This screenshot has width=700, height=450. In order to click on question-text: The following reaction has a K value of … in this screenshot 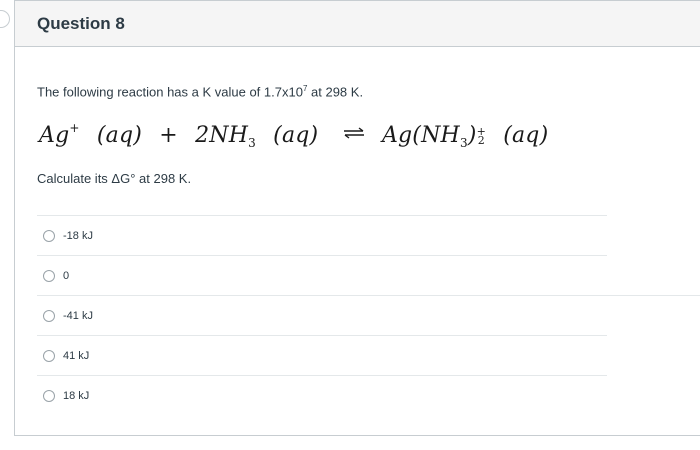, I will do `click(200, 91)`.